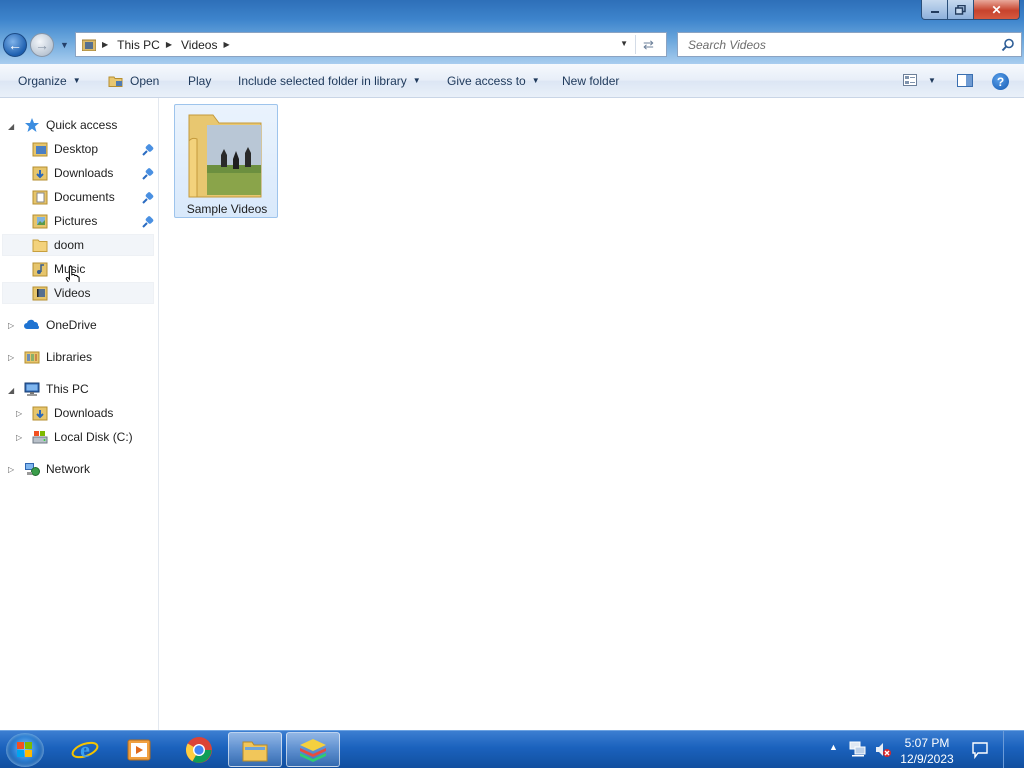  I want to click on recent-locations-button: ▼, so click(64, 45).